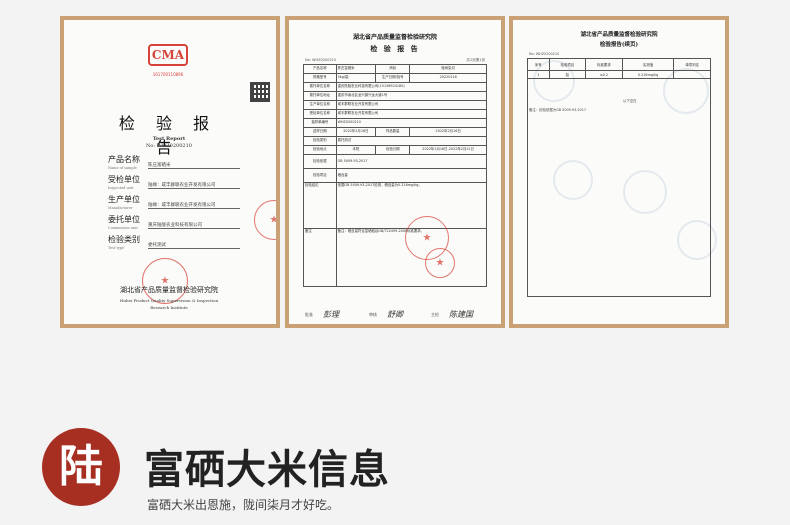 This screenshot has height=525, width=790. Describe the element at coordinates (395, 205) in the screenshot. I see `table-row: 检验结论 依据GB 5009.93-2017检测，硒含量为0.216mg/kg。` at that location.